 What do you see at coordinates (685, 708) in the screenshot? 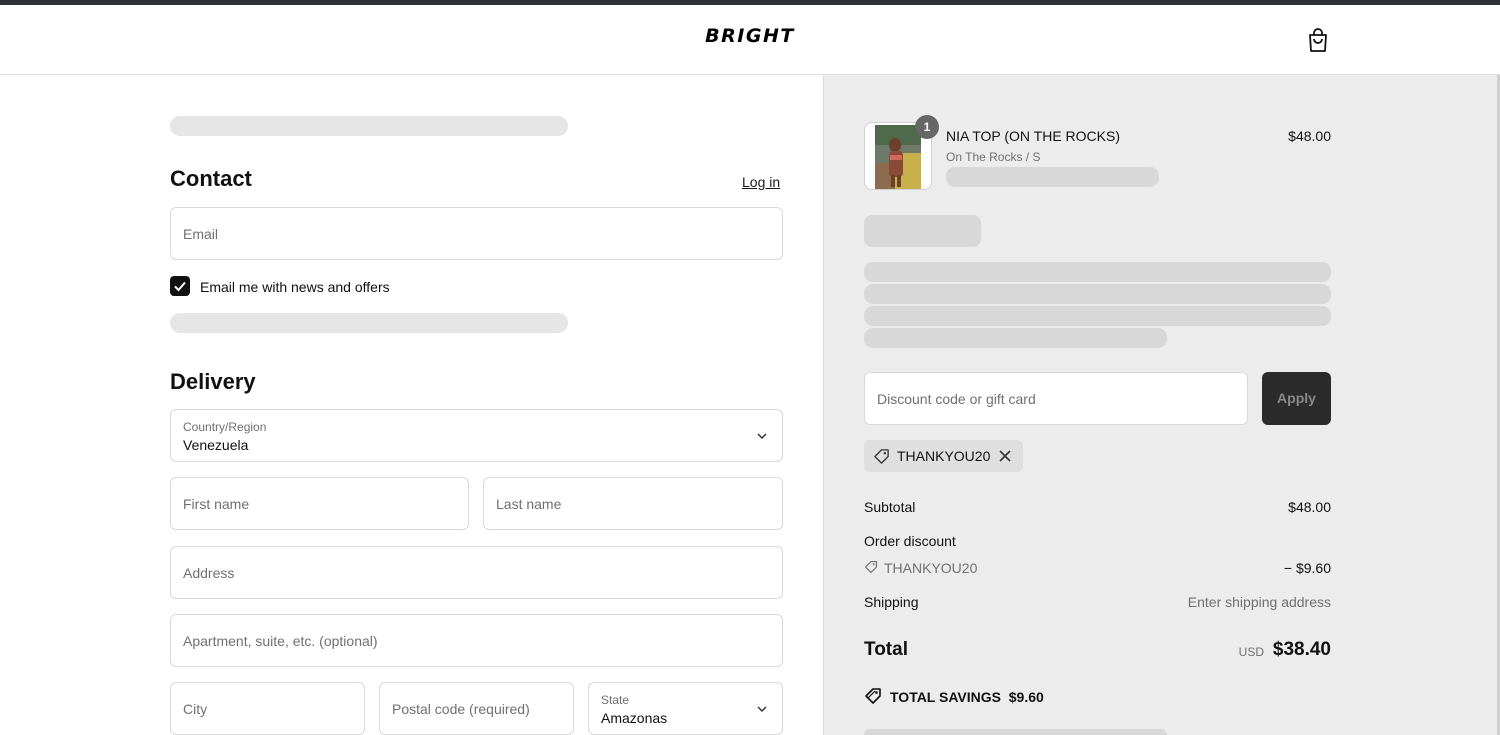
I see `state-select: State Amazonas` at bounding box center [685, 708].